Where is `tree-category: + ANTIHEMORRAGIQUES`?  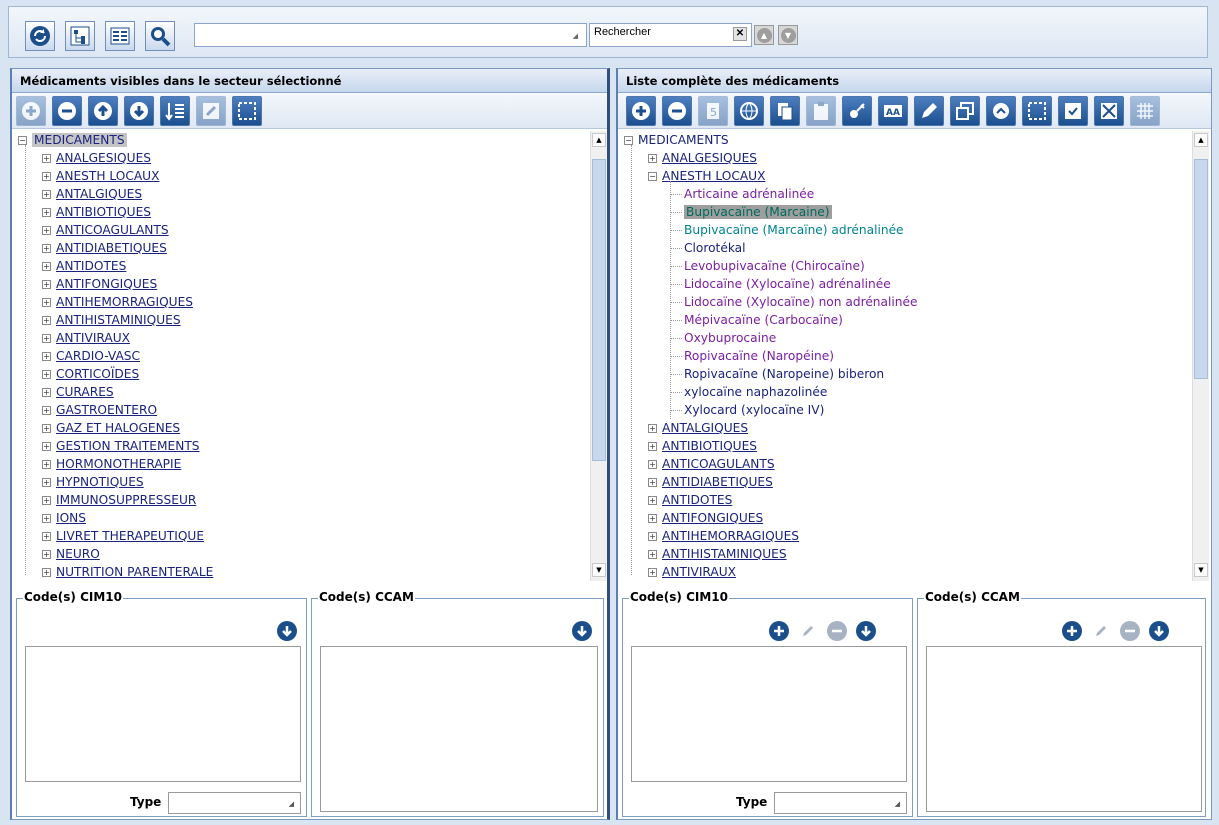 tree-category: + ANTIHEMORRAGIQUES is located at coordinates (117, 302).